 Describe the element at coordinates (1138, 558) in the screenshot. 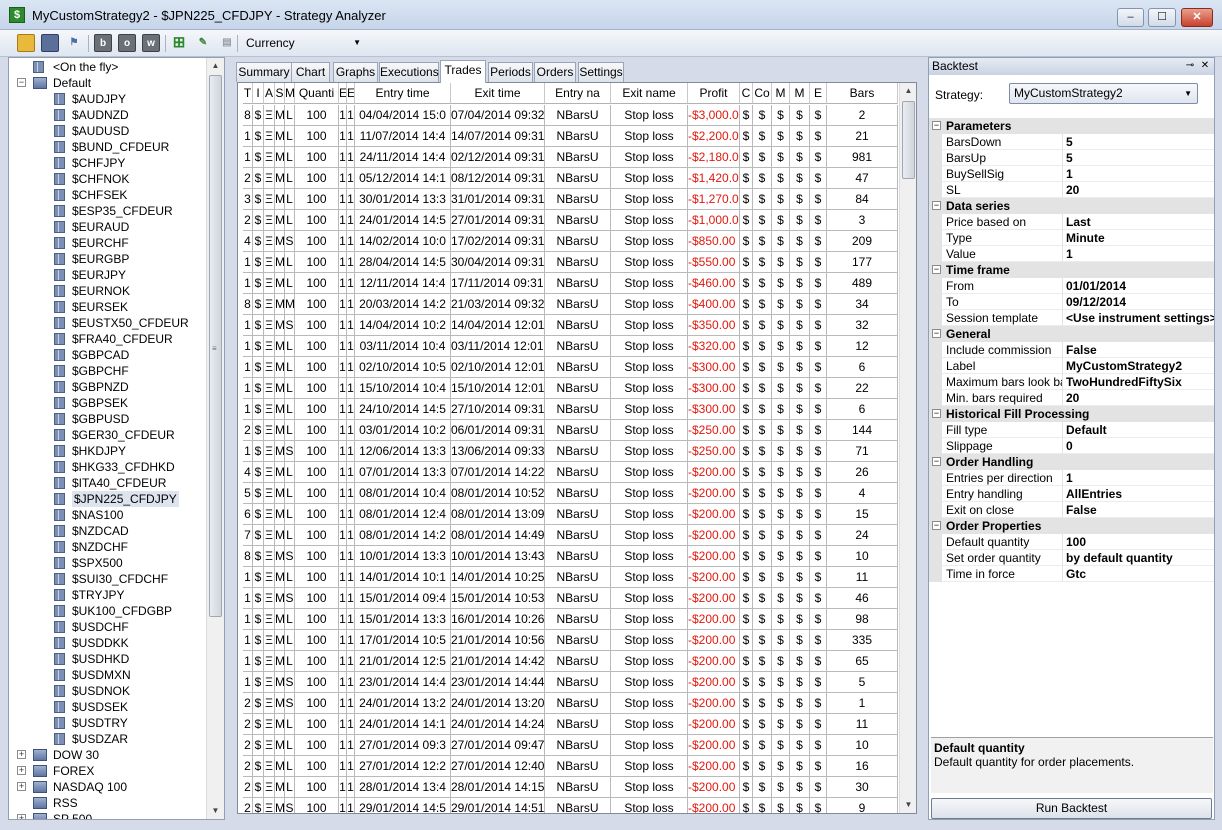

I see `property-value: by default quantity` at that location.